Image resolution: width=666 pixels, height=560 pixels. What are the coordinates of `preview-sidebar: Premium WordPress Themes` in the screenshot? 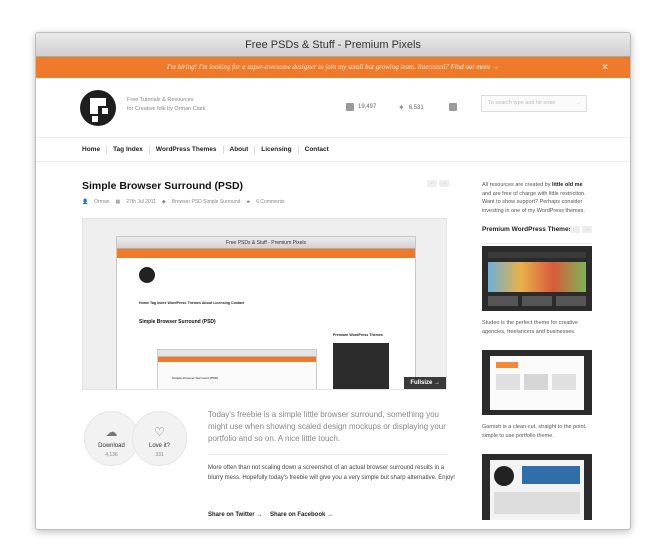 It's located at (371, 354).